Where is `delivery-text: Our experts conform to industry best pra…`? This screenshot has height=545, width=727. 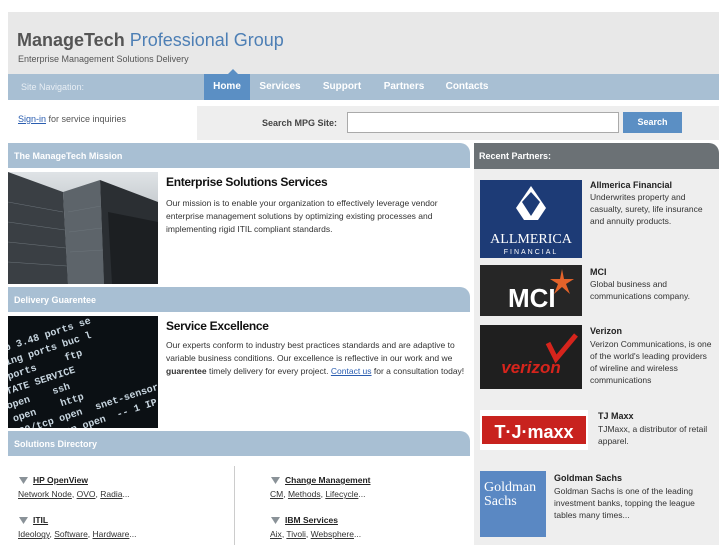 delivery-text: Our experts conform to industry best pra… is located at coordinates (316, 358).